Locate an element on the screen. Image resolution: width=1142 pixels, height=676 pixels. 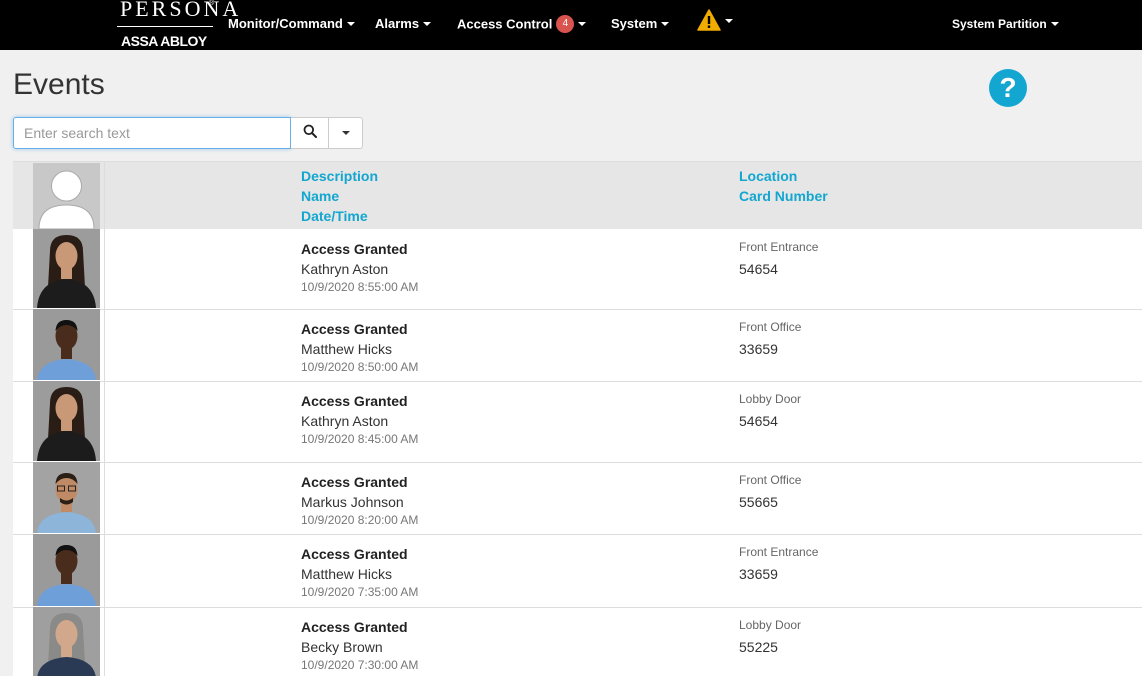
event-datetime: 10/9/2020 8:55:00 AM is located at coordinates (360, 287).